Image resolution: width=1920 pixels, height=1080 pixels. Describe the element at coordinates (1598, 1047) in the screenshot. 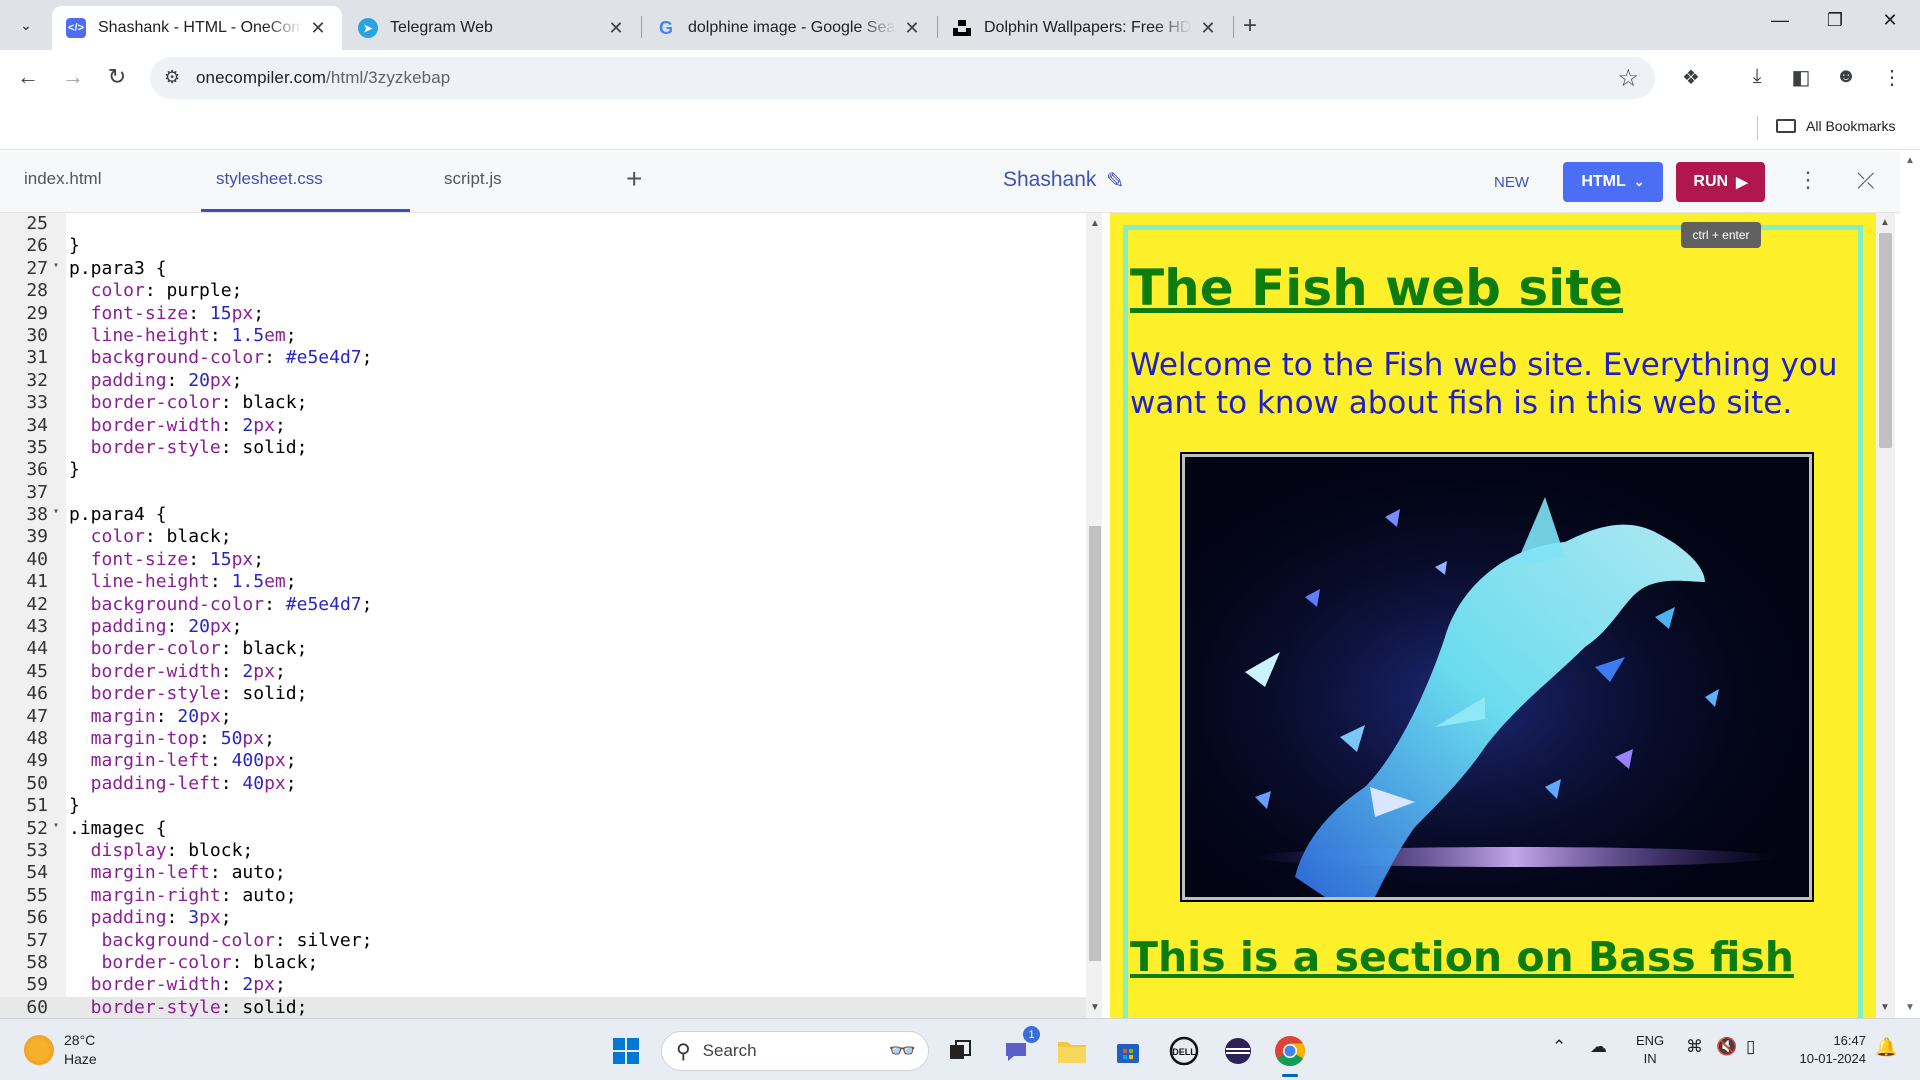

I see `onedrive-cloud-icon: ☁` at that location.